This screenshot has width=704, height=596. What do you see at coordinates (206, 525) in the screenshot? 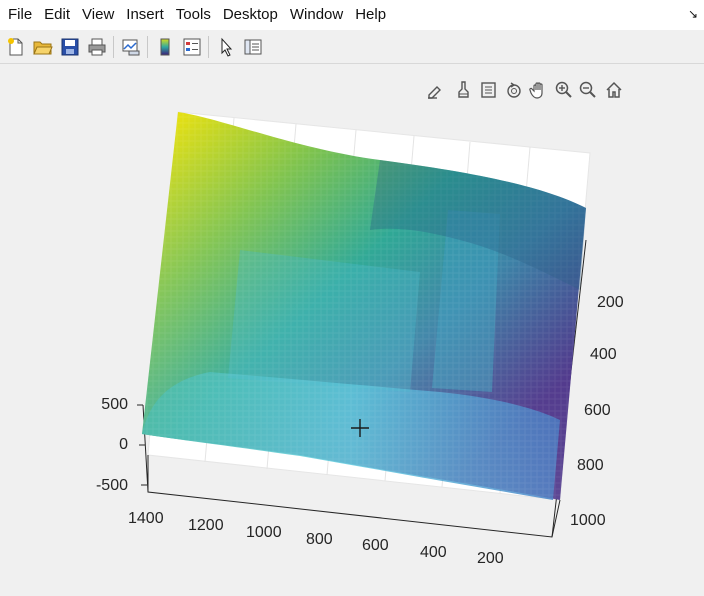
I see `x-tick-label: 1200` at bounding box center [206, 525].